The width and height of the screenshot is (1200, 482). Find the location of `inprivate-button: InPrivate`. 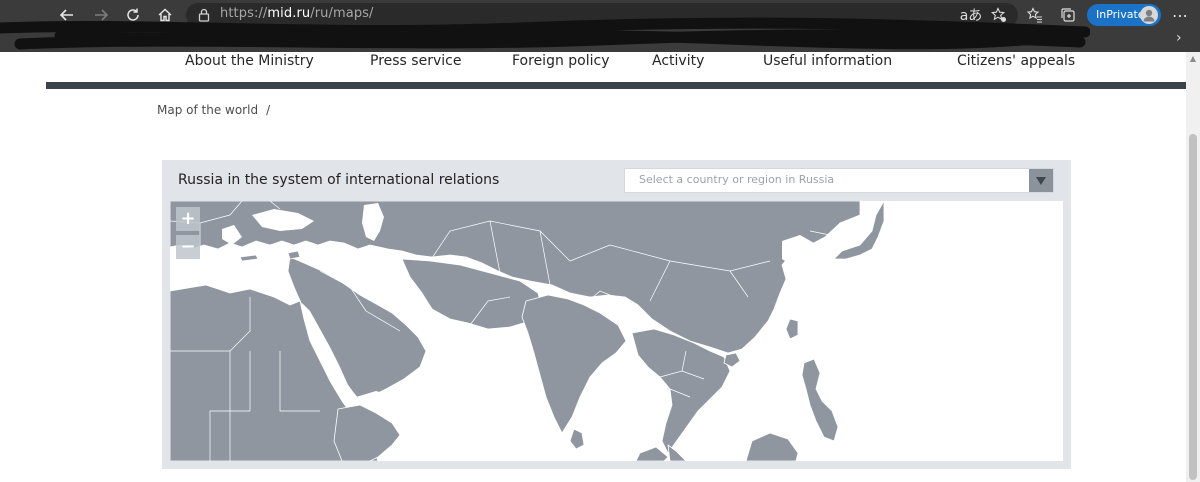

inprivate-button: InPrivate is located at coordinates (1124, 15).